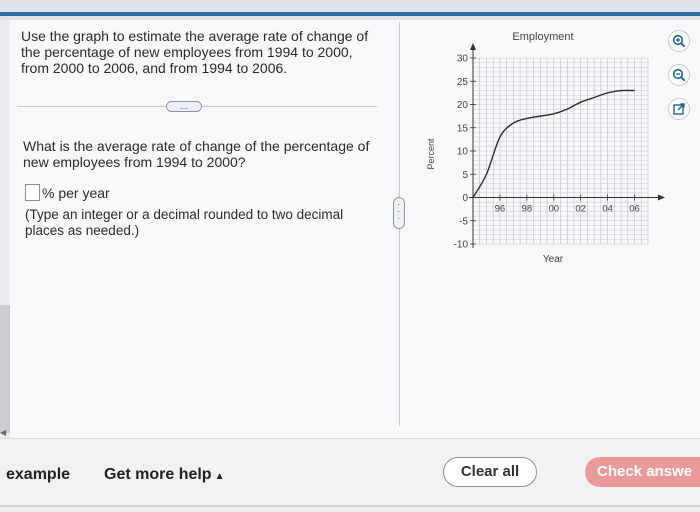 Image resolution: width=700 pixels, height=512 pixels. I want to click on answer-row: % per year, so click(67, 192).